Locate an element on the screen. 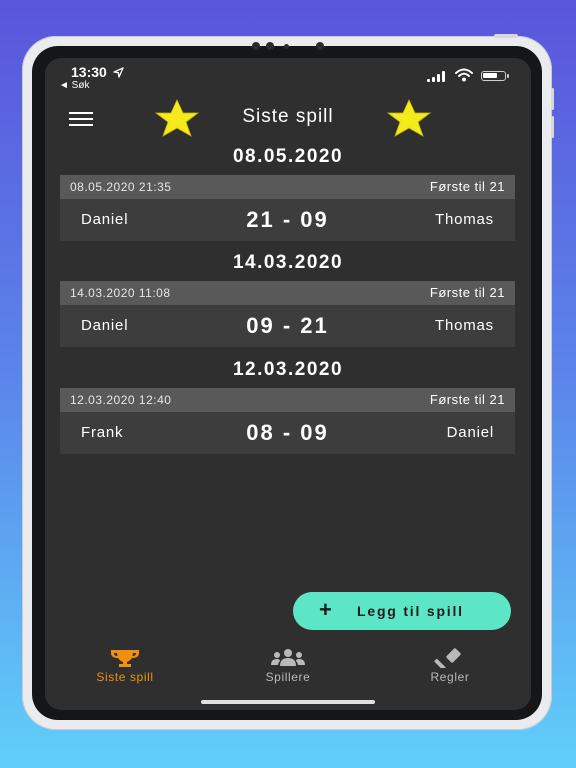 Image resolution: width=576 pixels, height=768 pixels. app-header: Siste spill is located at coordinates (288, 120).